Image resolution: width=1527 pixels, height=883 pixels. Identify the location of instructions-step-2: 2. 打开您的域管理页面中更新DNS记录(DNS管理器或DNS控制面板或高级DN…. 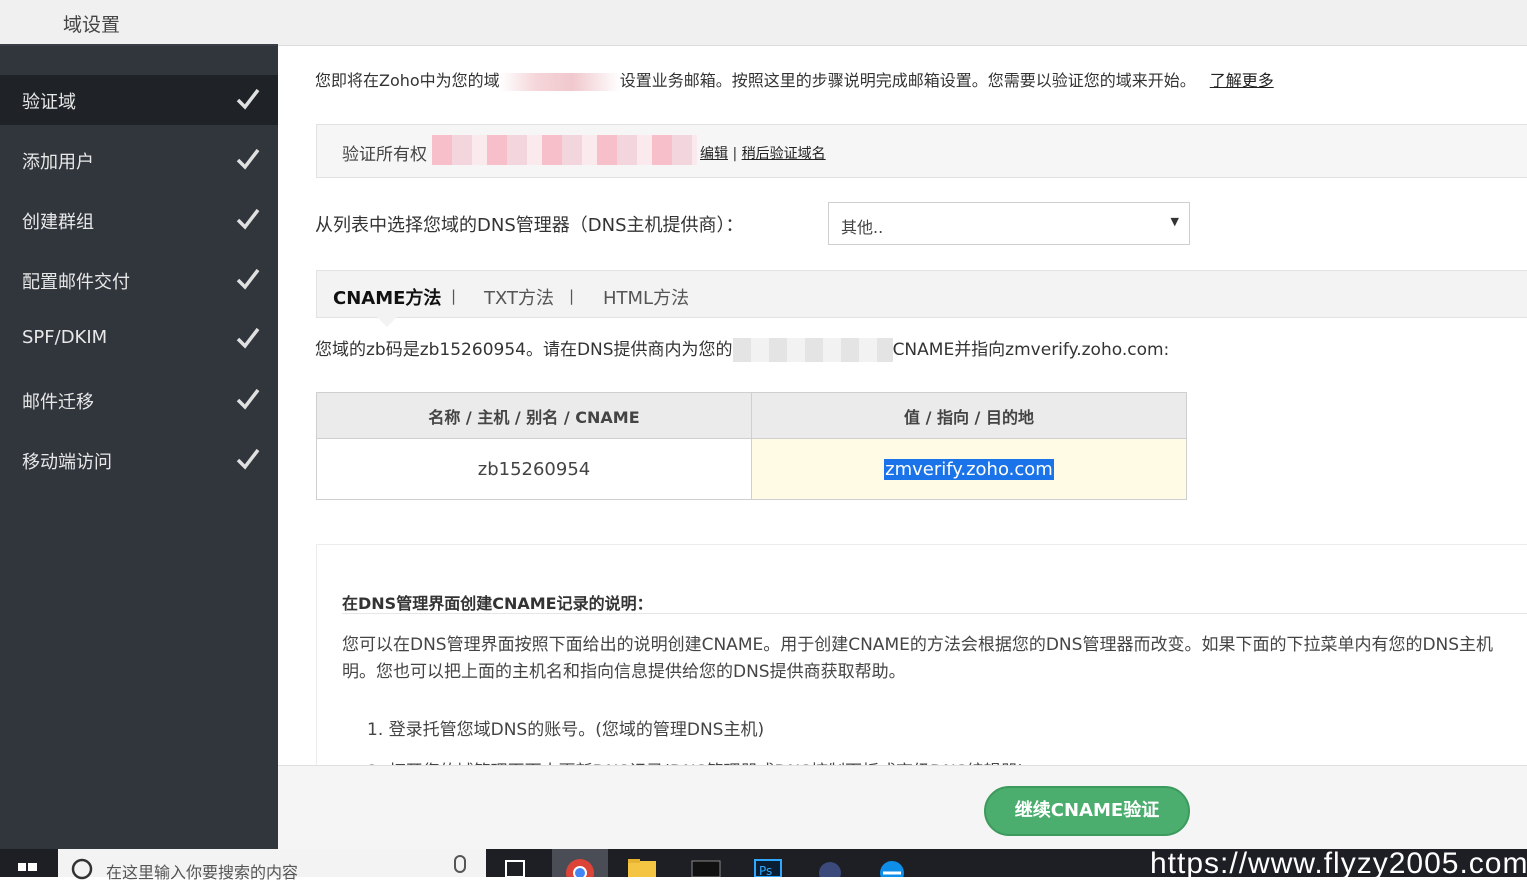
(695, 761).